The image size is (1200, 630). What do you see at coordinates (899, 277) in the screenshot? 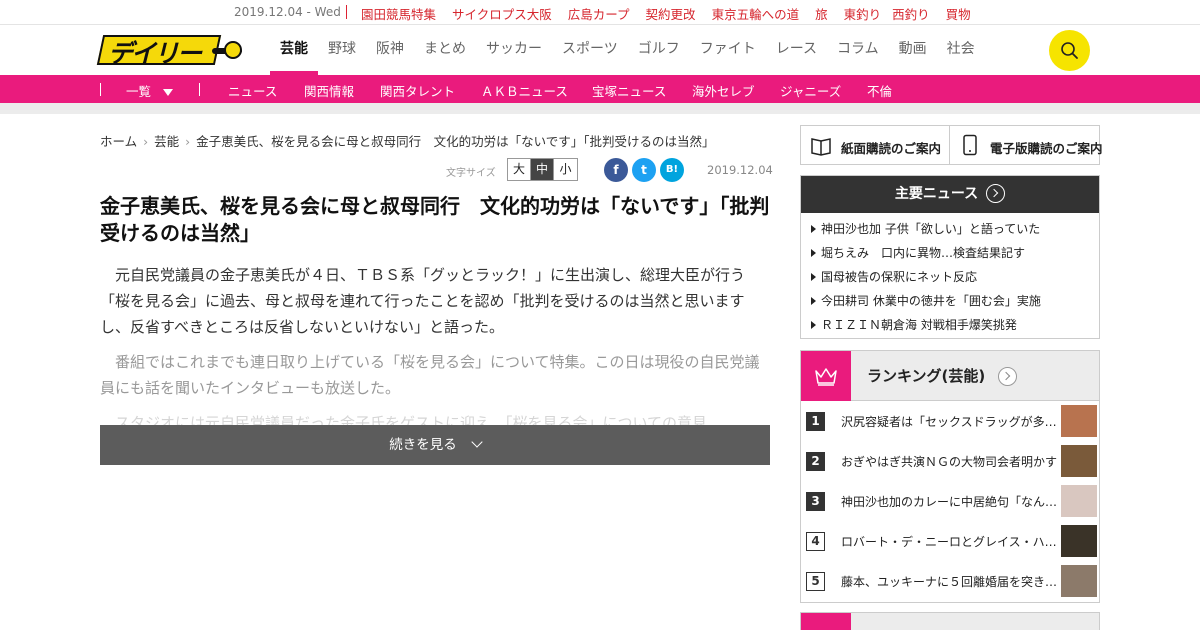
I see `news-headline: 国母被告の保釈にネット反応` at bounding box center [899, 277].